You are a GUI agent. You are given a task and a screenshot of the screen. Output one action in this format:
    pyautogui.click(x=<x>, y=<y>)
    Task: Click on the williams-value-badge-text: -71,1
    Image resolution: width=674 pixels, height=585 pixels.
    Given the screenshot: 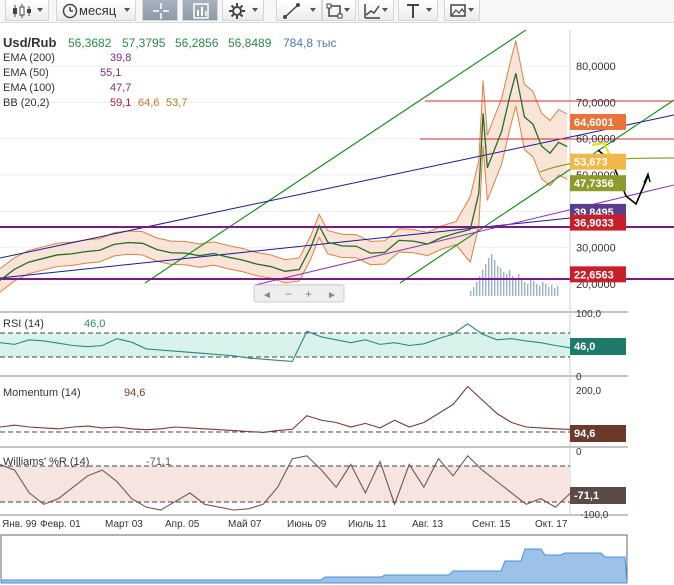 What is the action you would take?
    pyautogui.click(x=586, y=496)
    